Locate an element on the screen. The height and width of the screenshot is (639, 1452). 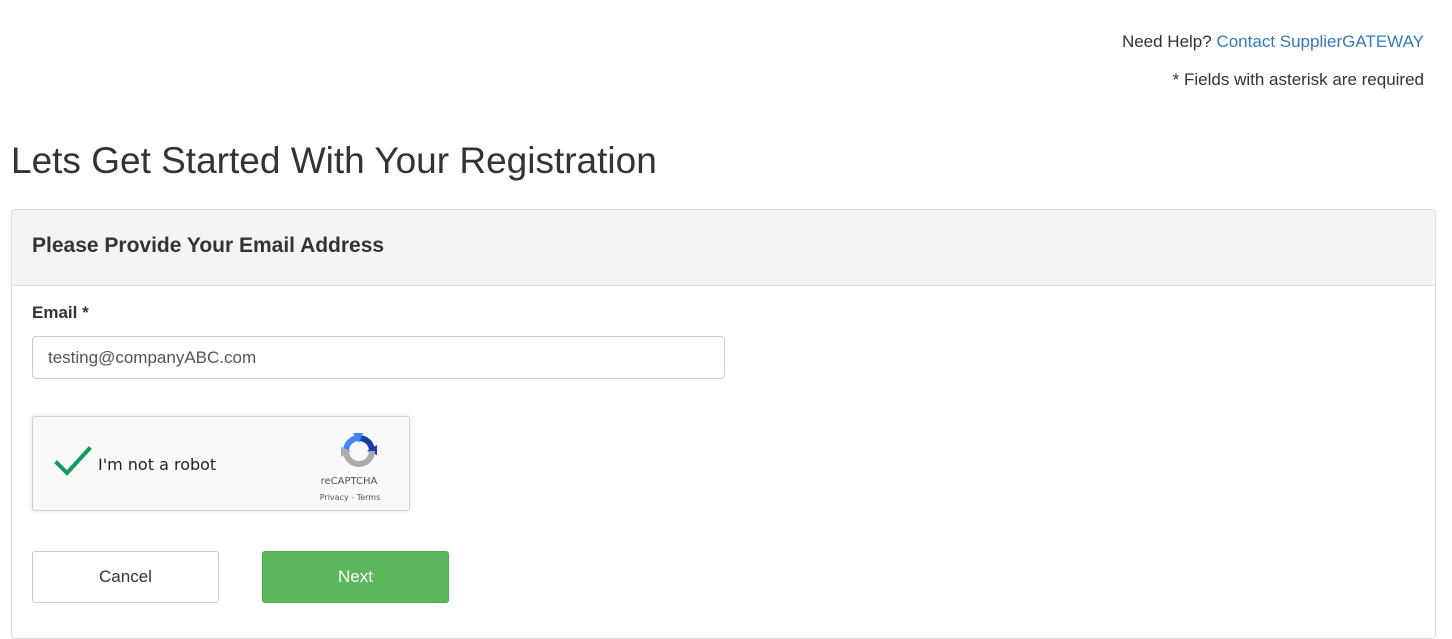
contact-link: Contact SupplierGATEWAY is located at coordinates (1320, 41).